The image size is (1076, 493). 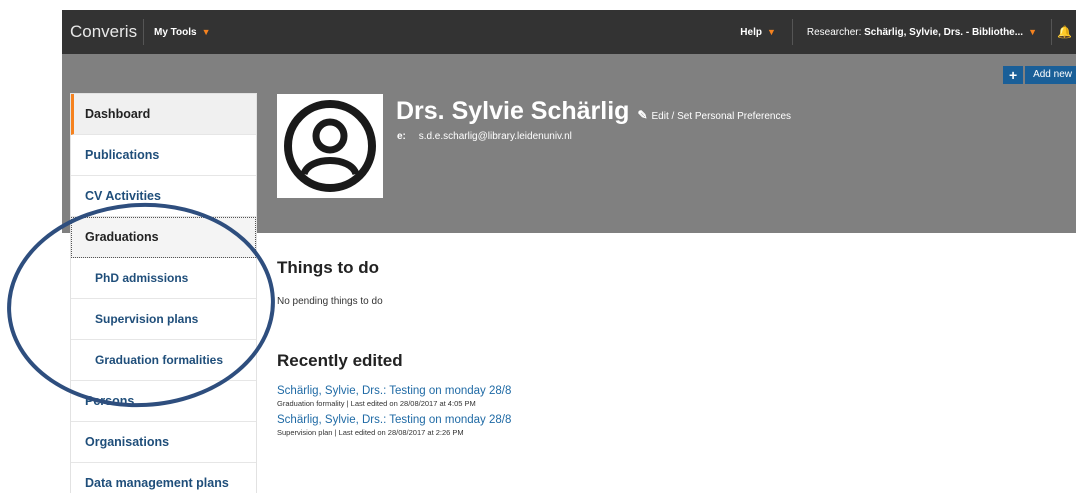 What do you see at coordinates (495, 136) in the screenshot?
I see `email-value: s.d.e.scharlig@library.leidenuniv.nl` at bounding box center [495, 136].